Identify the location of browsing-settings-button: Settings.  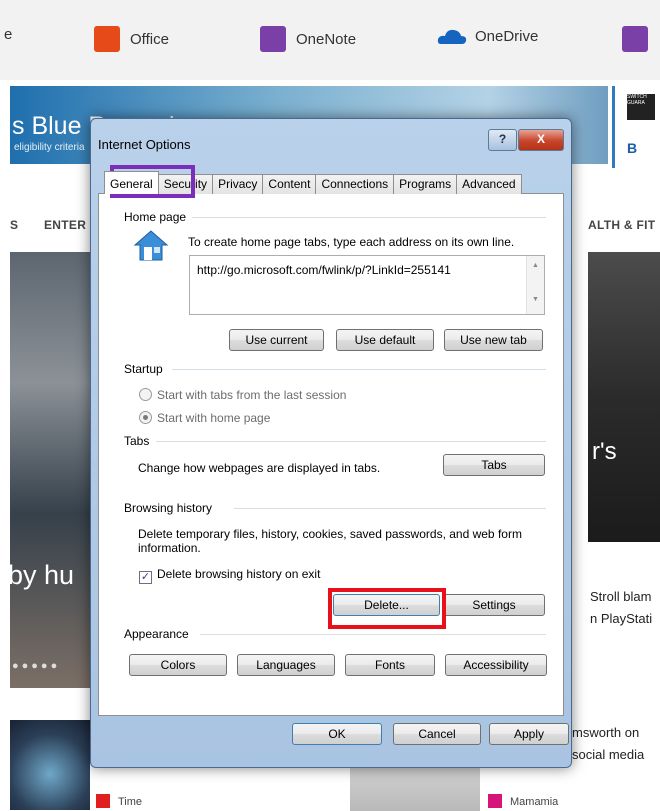
(494, 605).